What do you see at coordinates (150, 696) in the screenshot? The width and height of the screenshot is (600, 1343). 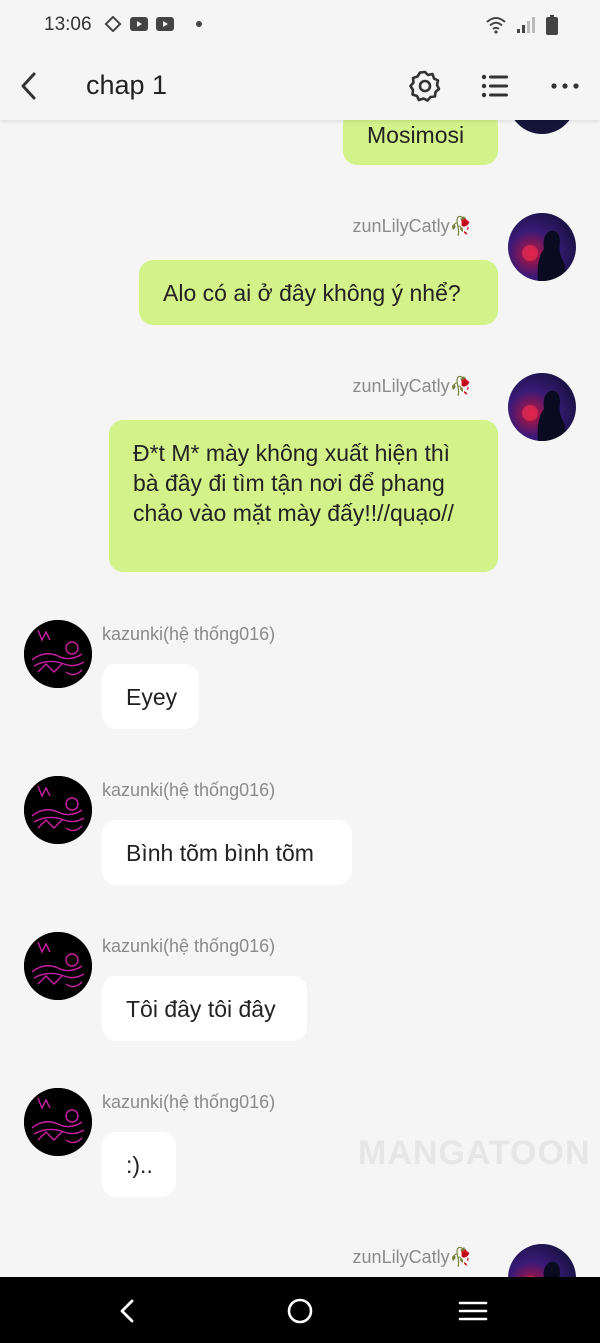 I see `message-bubble: Eyey` at bounding box center [150, 696].